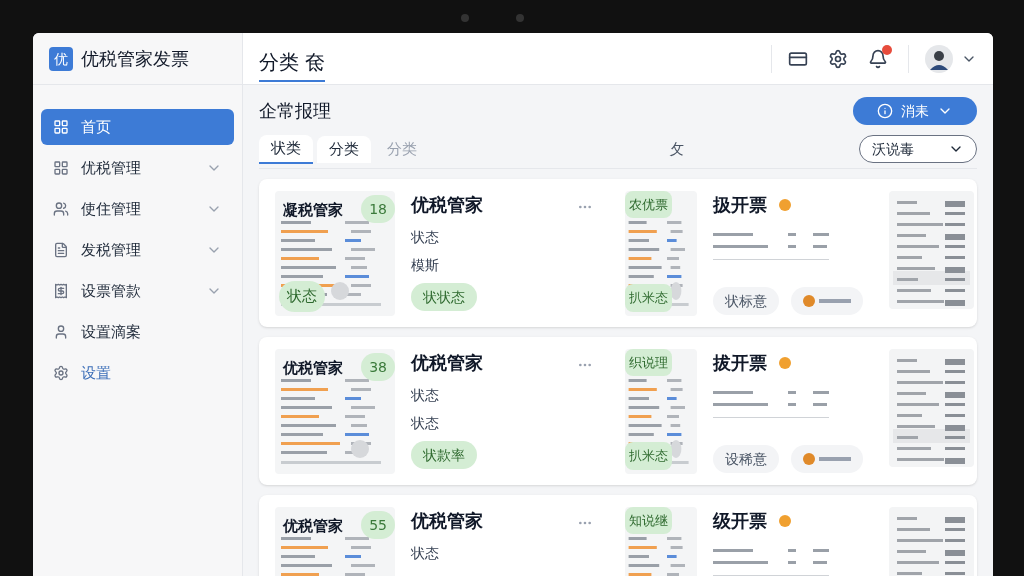 This screenshot has width=1024, height=576. Describe the element at coordinates (137, 373) in the screenshot. I see `sidebar-item: 设置` at that location.